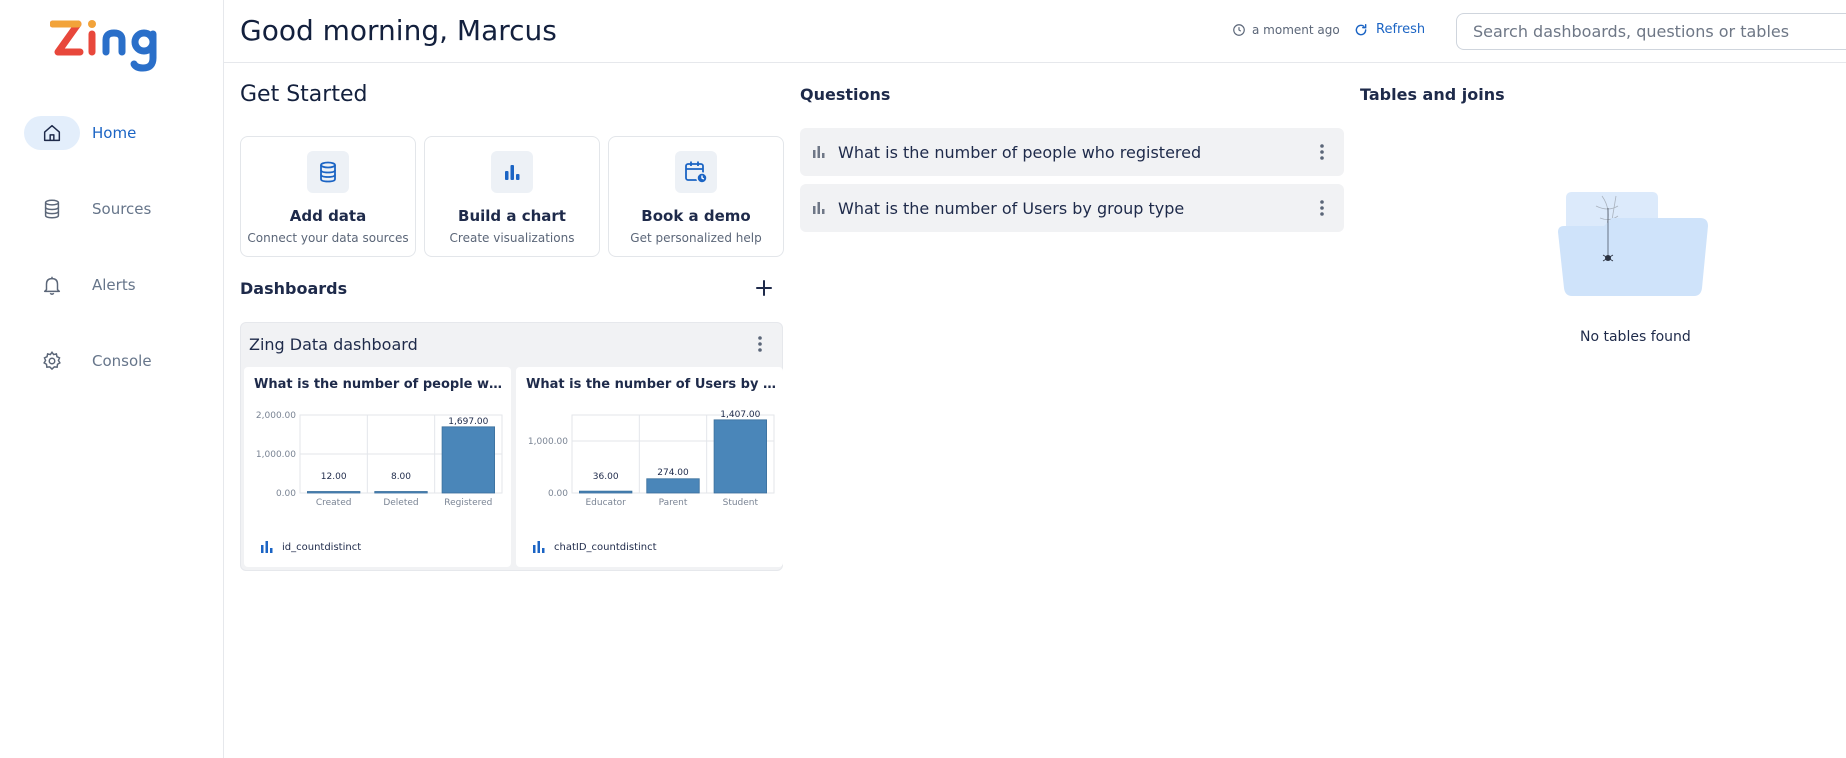 Image resolution: width=1846 pixels, height=758 pixels. What do you see at coordinates (122, 209) in the screenshot?
I see `sidebar-item-label: Sources` at bounding box center [122, 209].